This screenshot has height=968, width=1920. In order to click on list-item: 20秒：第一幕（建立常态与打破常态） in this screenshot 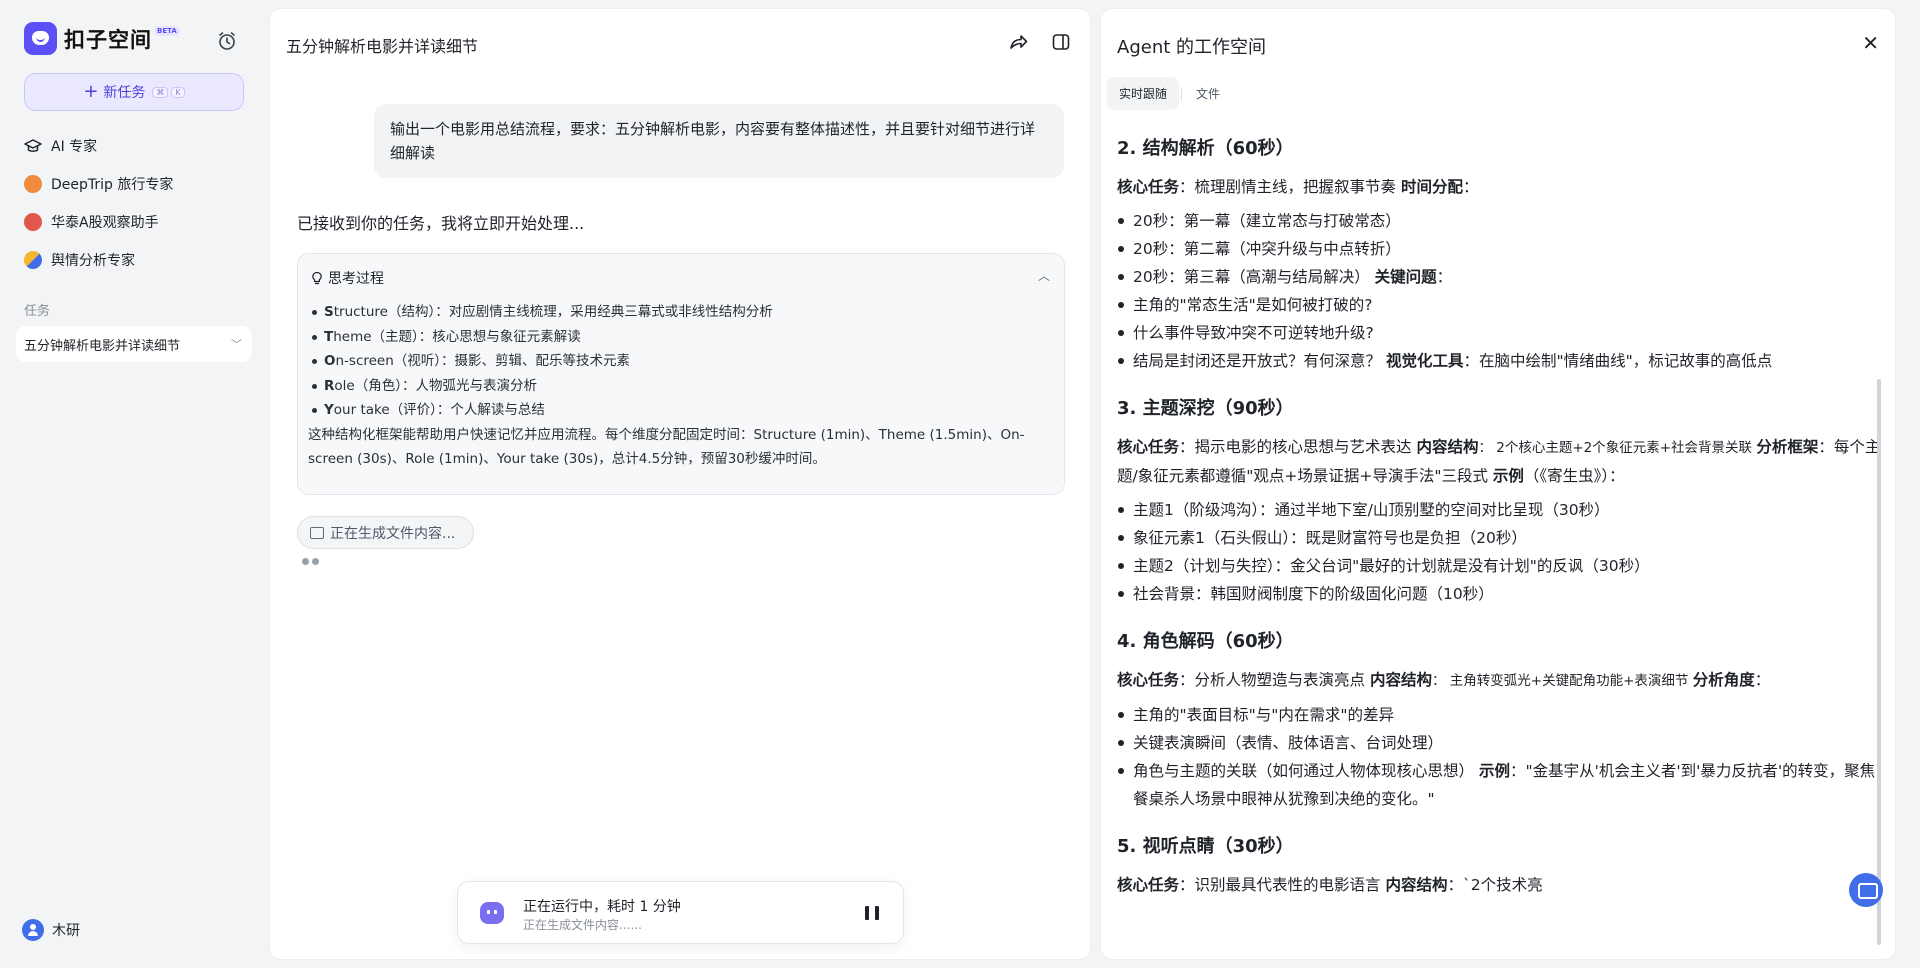, I will do `click(1502, 221)`.